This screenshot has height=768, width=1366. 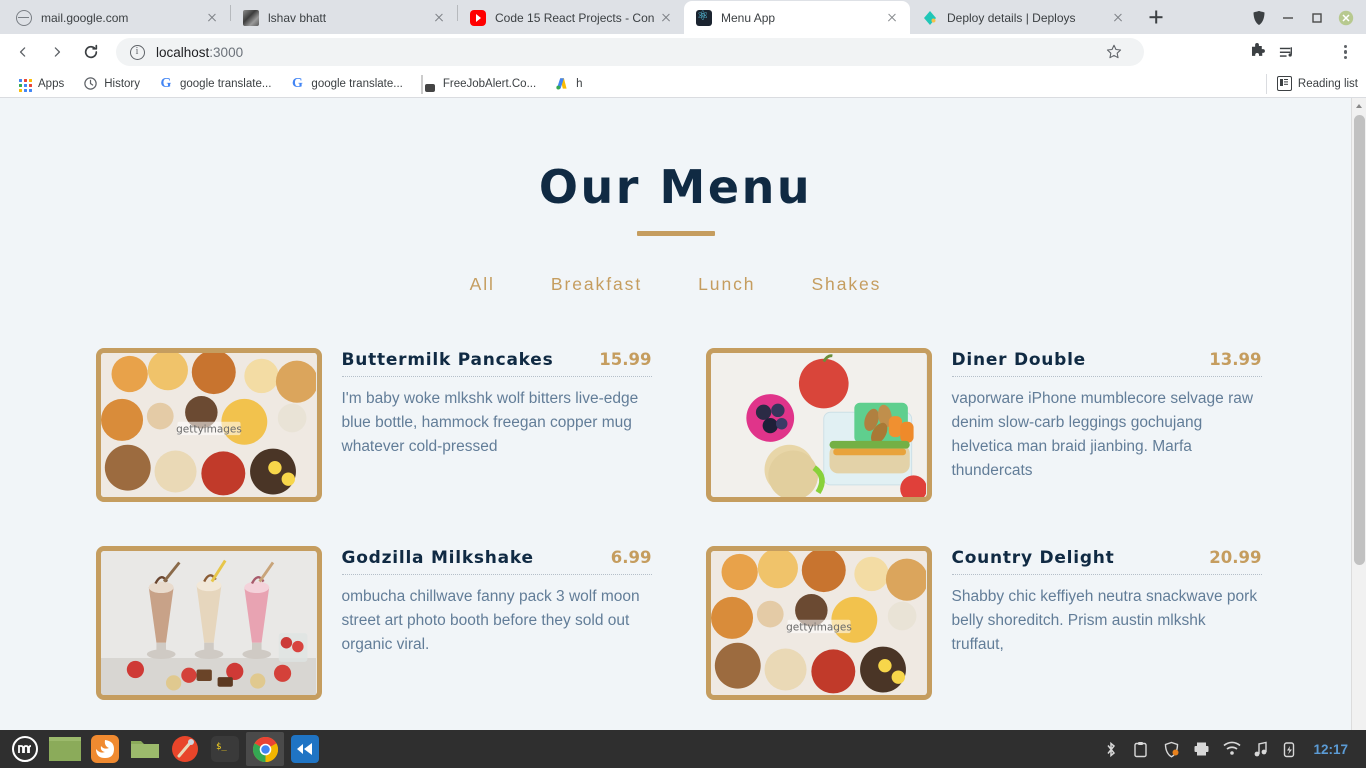 What do you see at coordinates (344, 17) in the screenshot?
I see `browser-tab-photos: lshav bhatt` at bounding box center [344, 17].